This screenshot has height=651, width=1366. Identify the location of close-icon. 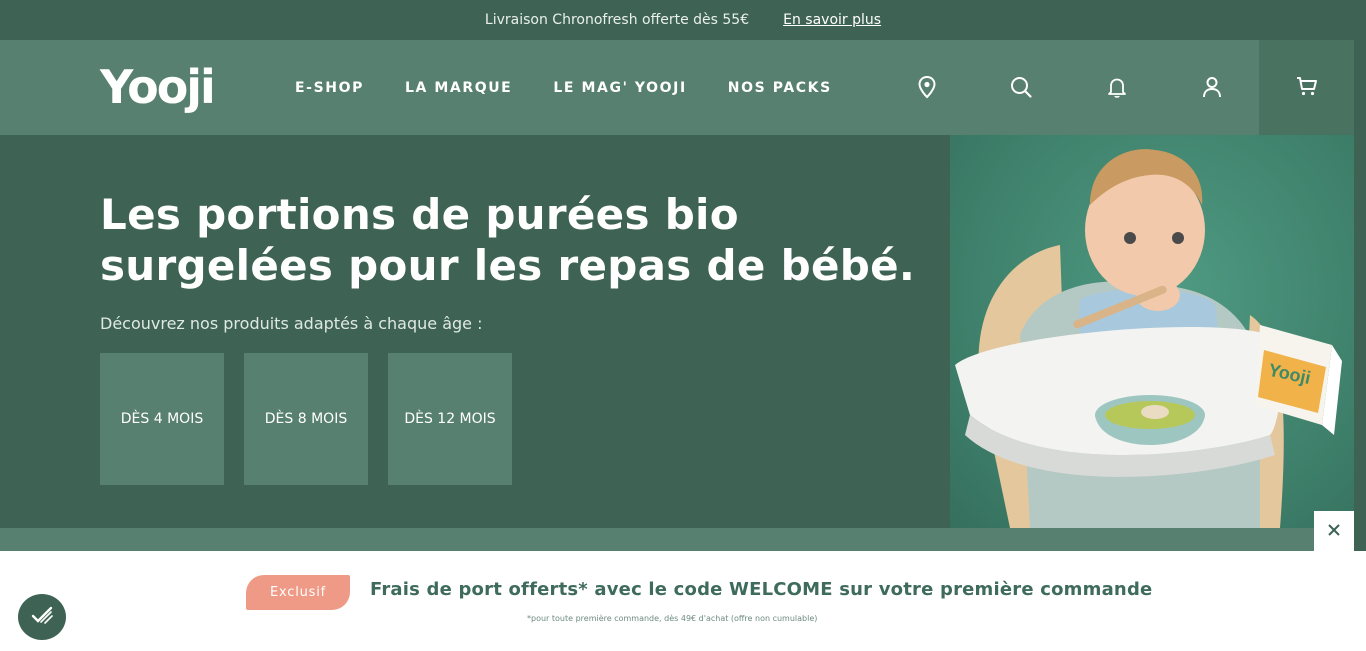
(1334, 531).